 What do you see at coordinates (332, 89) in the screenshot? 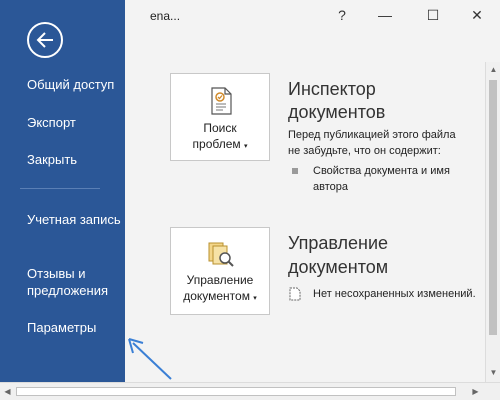
I see `inspect-title-1: Инспектор` at bounding box center [332, 89].